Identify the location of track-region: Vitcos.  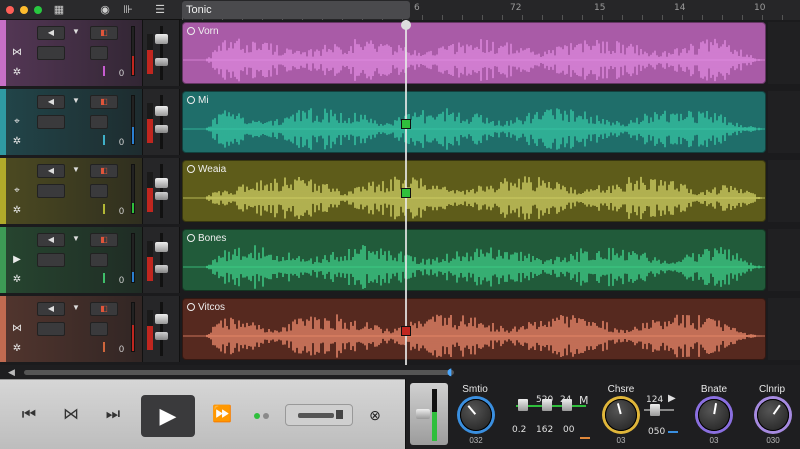
(474, 329).